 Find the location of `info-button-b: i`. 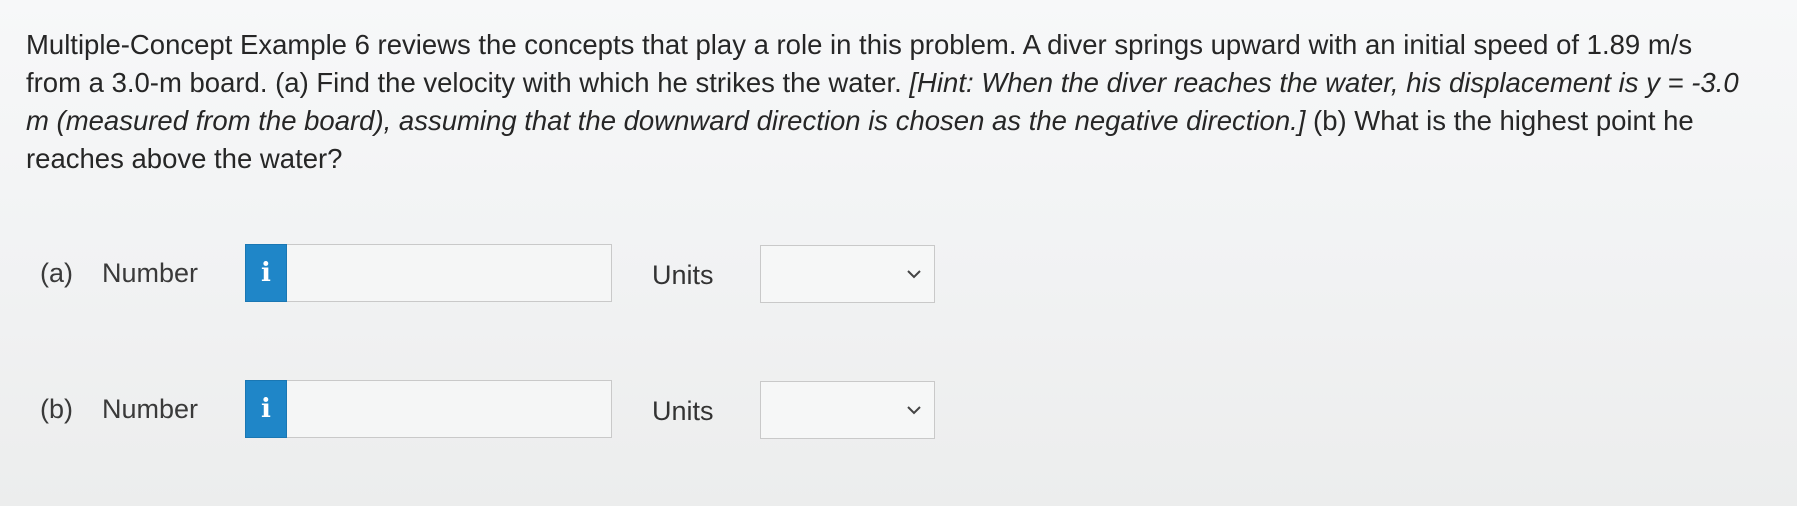

info-button-b: i is located at coordinates (266, 409).